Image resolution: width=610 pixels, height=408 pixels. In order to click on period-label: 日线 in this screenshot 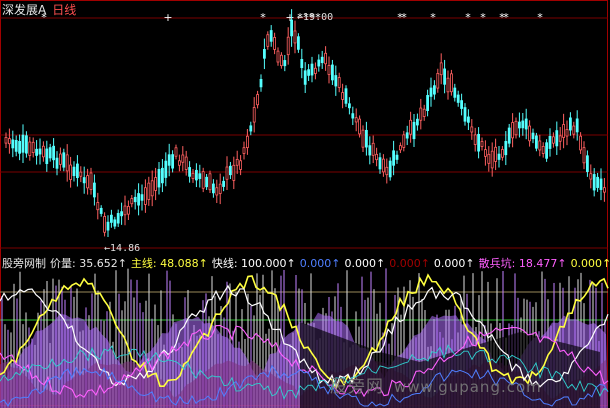, I will do `click(64, 10)`.